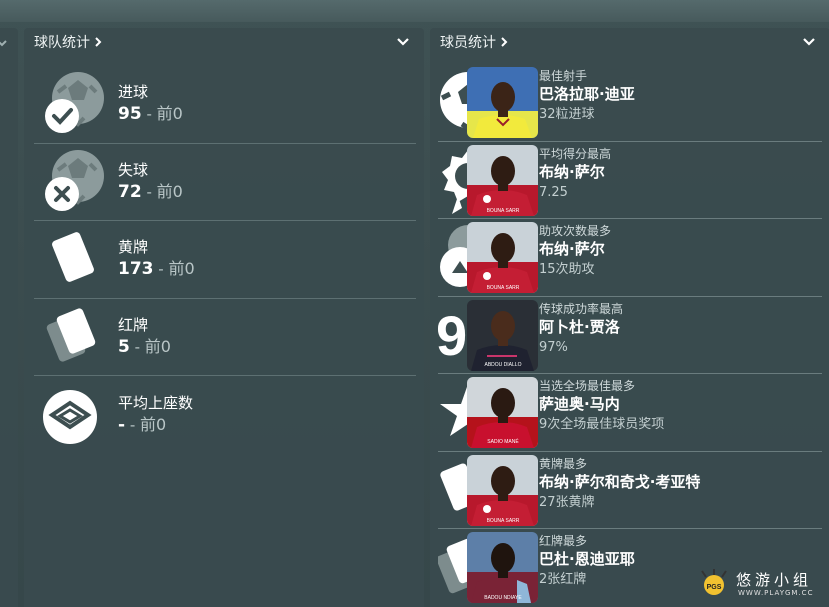  Describe the element at coordinates (581, 327) in the screenshot. I see `player-name-link: 阿卜杜·贾洛` at that location.